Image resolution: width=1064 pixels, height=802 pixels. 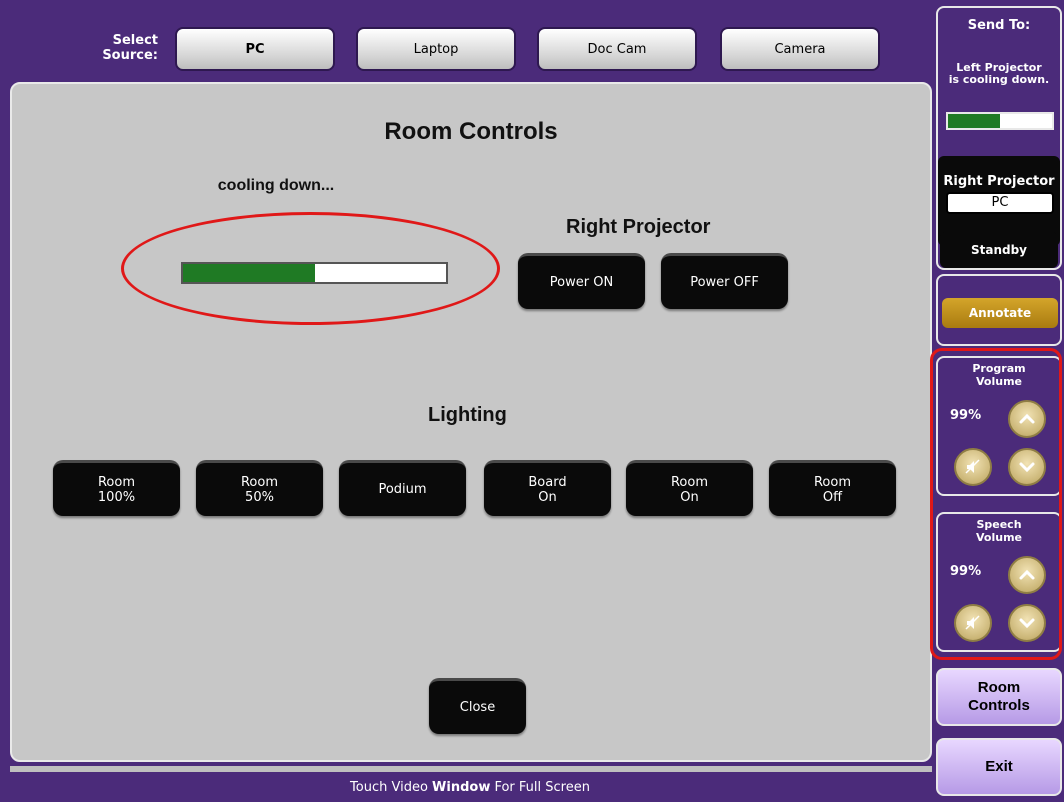 I want to click on lighting-board-on-button: Board On, so click(x=547, y=488).